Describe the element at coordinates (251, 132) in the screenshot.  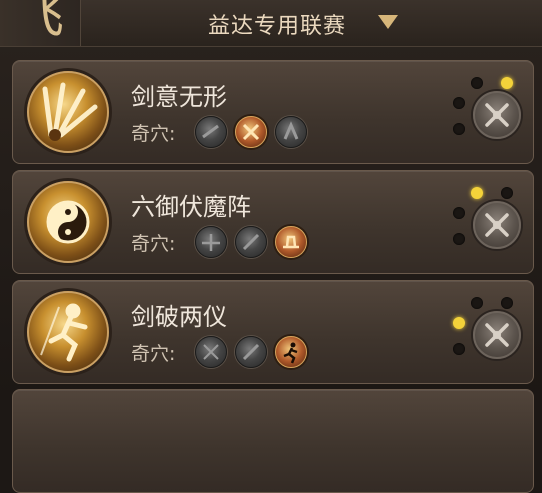
I see `crossed-blades-talent-icon` at that location.